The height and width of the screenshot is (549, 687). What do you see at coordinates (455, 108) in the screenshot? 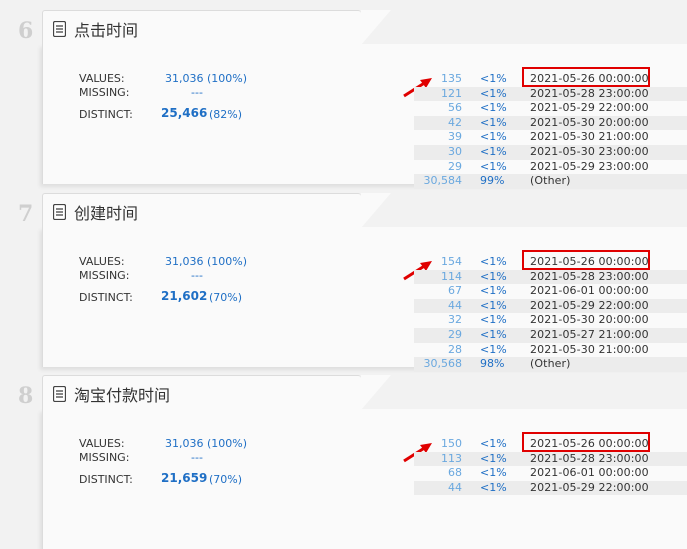
I see `frequency-count: 56` at bounding box center [455, 108].